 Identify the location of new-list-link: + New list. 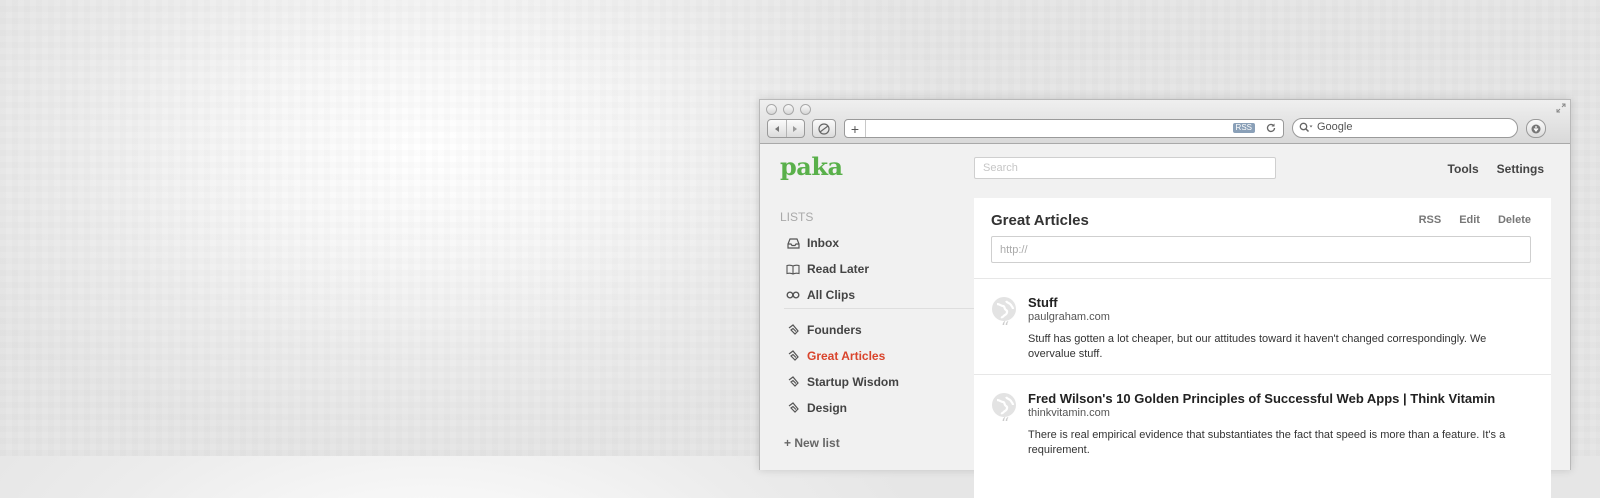
(812, 443).